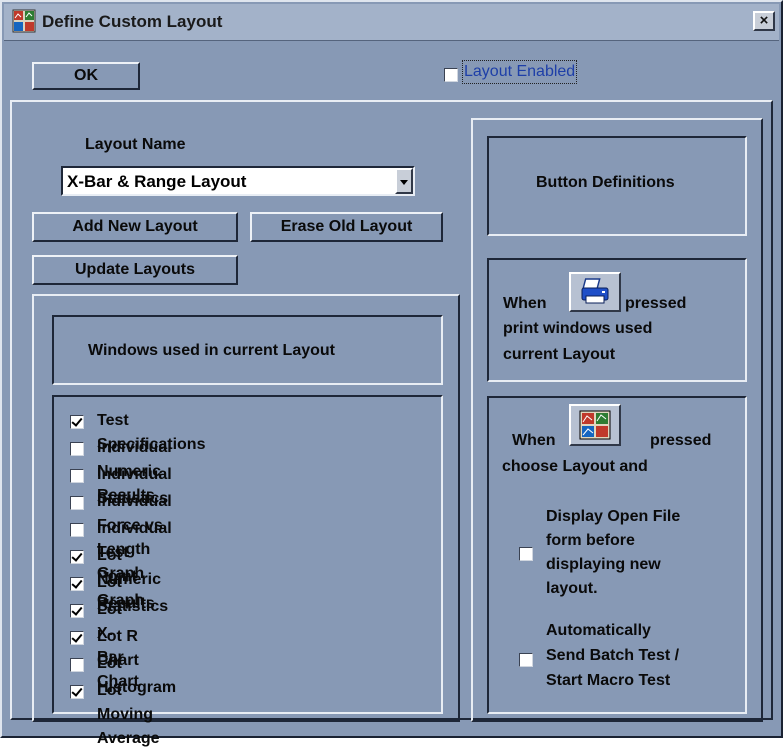 This screenshot has width=783, height=751. What do you see at coordinates (572, 589) in the screenshot?
I see `display-open-file-line-4: layout.` at bounding box center [572, 589].